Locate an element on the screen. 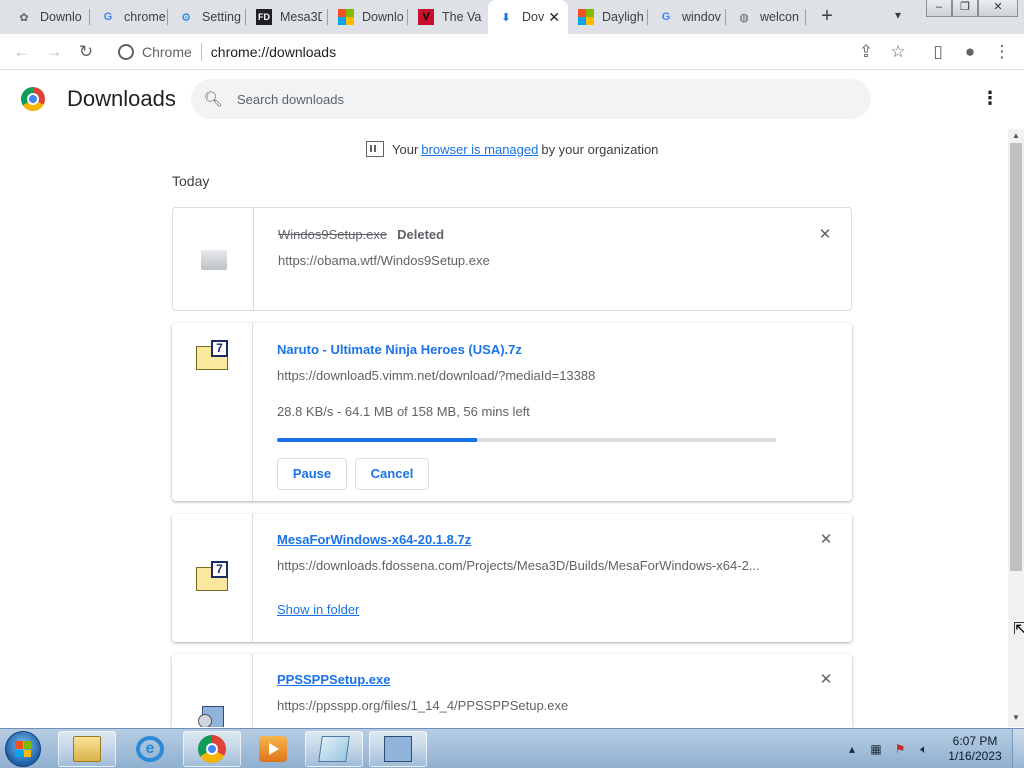  tab-the-vault: V The Va is located at coordinates (448, 17).